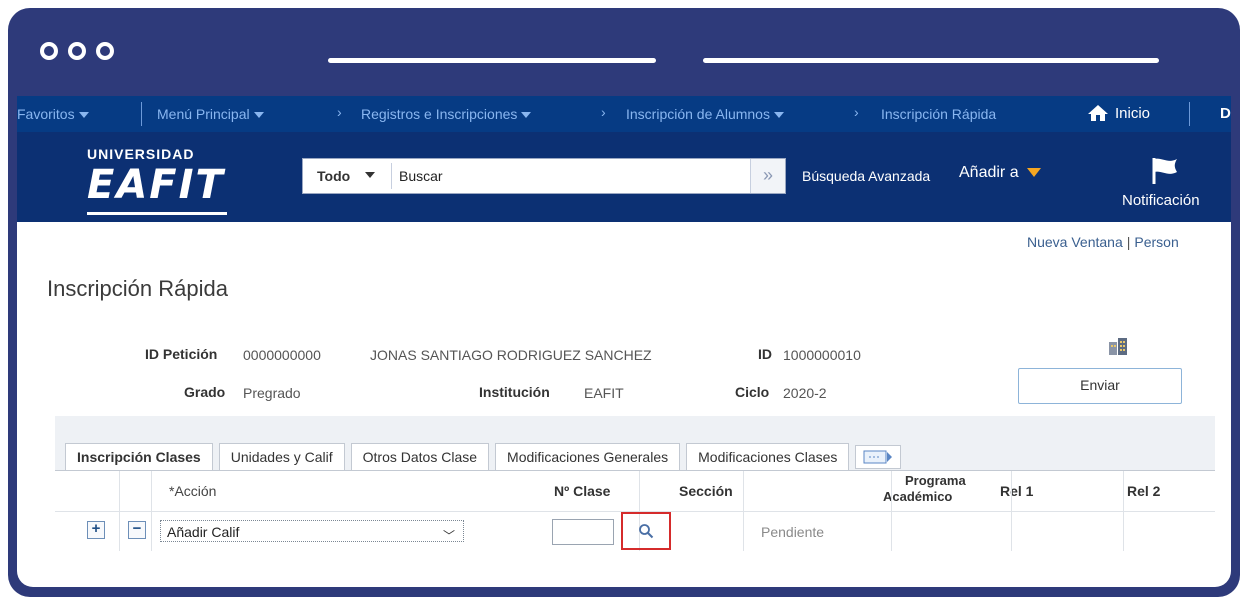 The image size is (1249, 605). What do you see at coordinates (935, 480) in the screenshot?
I see `column-header-programa: Programa` at bounding box center [935, 480].